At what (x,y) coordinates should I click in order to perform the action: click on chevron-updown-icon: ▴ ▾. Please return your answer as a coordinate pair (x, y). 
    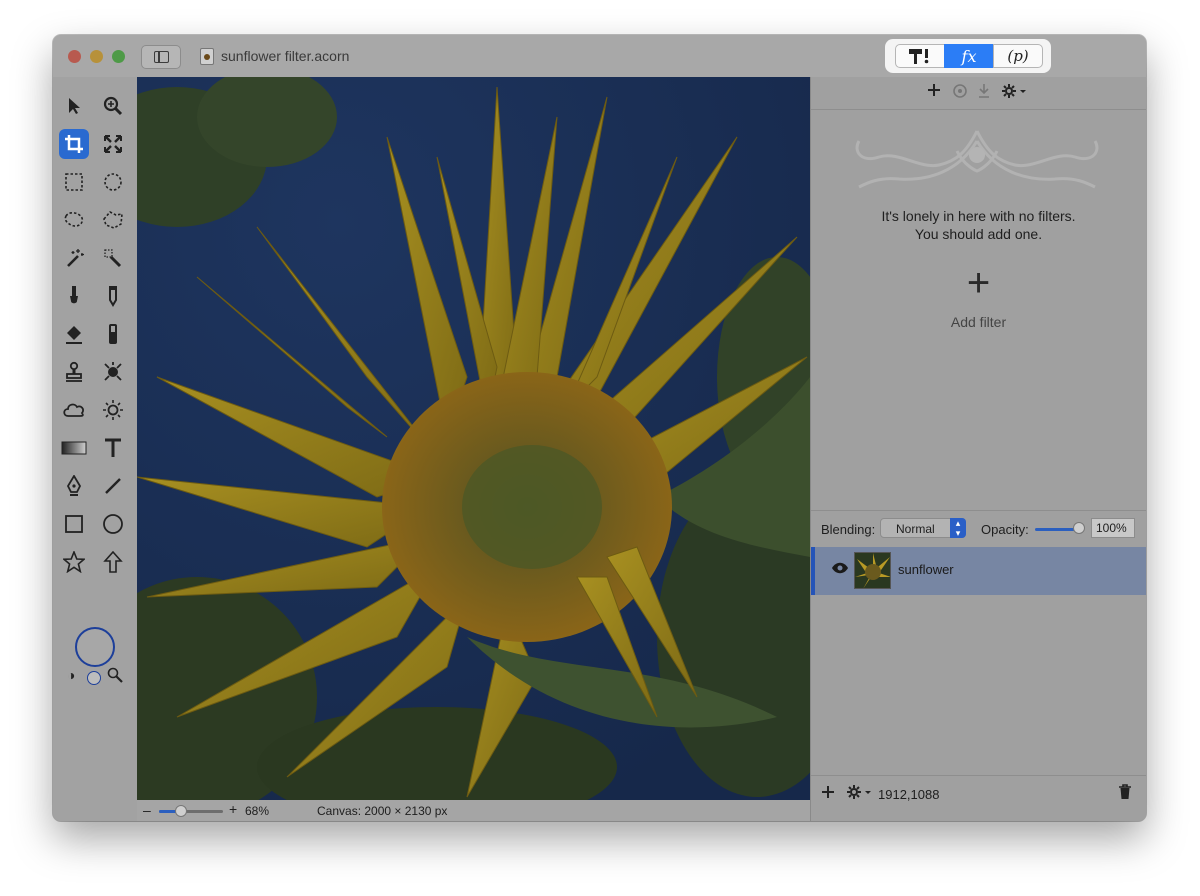
    Looking at the image, I should click on (958, 528).